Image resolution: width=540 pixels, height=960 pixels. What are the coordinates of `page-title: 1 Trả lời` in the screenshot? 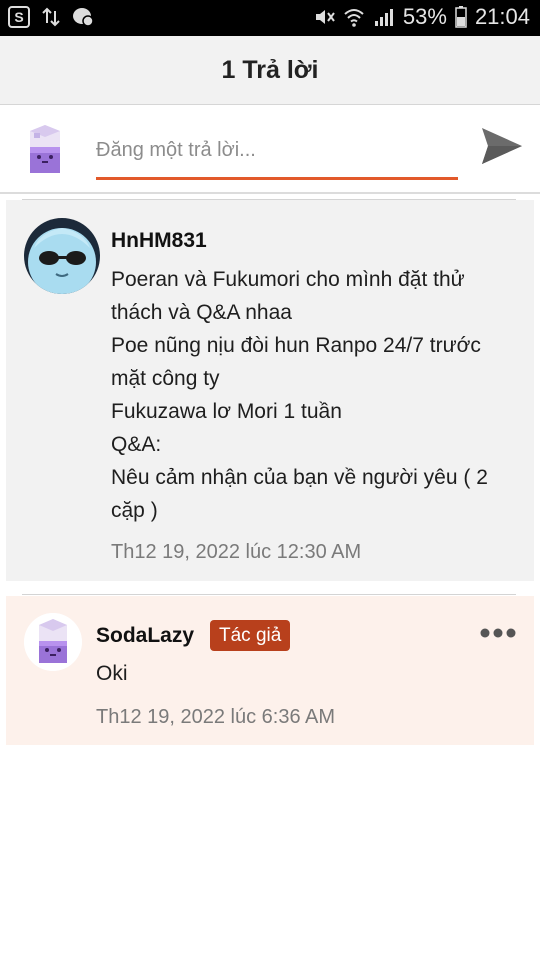 It's located at (270, 69).